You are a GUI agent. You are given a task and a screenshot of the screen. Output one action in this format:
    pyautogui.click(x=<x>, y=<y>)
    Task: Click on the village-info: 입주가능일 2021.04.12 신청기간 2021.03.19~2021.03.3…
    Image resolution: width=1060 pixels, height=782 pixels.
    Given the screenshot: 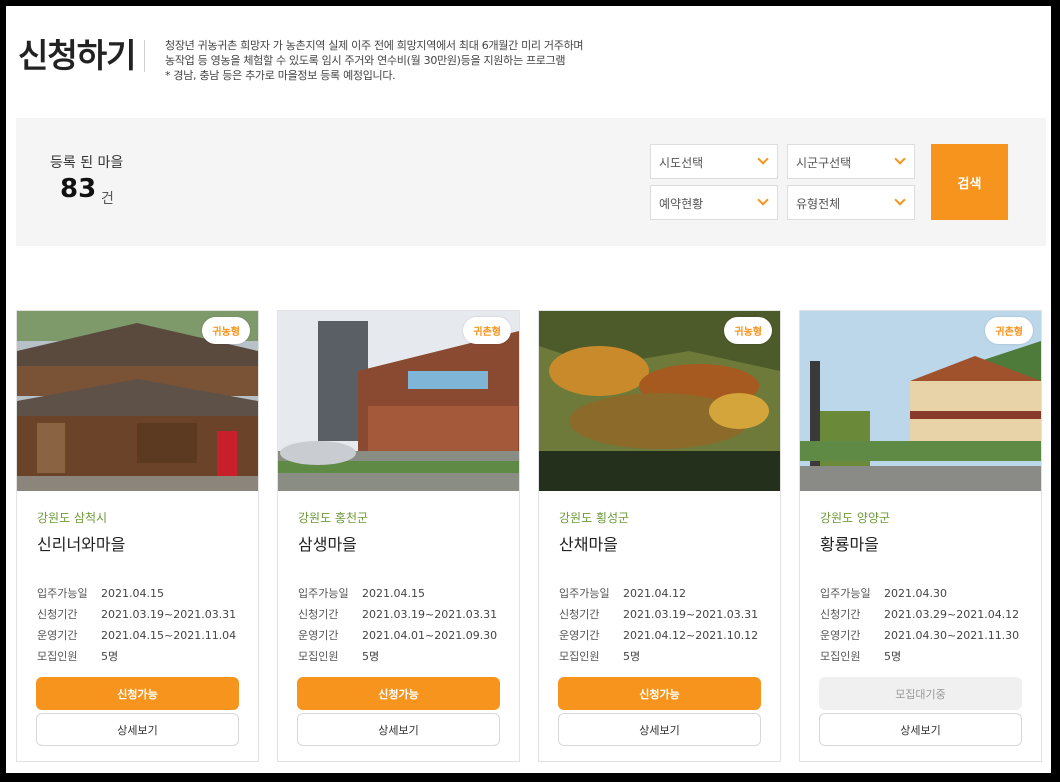 What is the action you would take?
    pyautogui.click(x=658, y=625)
    